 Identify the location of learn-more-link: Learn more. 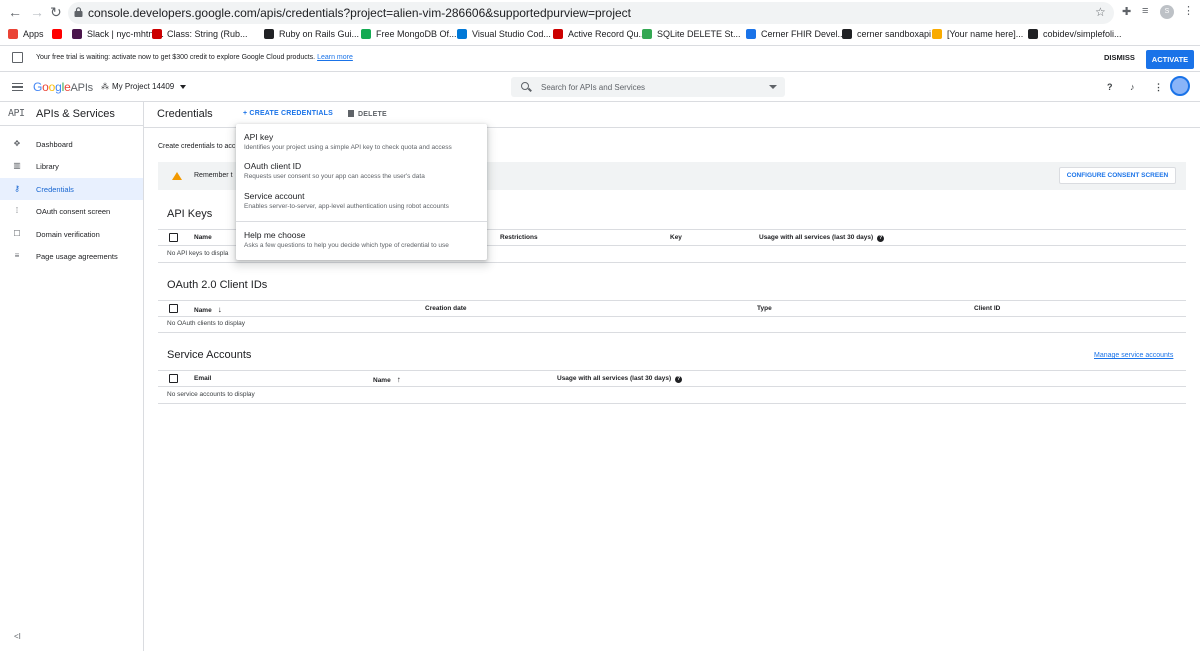
(335, 57).